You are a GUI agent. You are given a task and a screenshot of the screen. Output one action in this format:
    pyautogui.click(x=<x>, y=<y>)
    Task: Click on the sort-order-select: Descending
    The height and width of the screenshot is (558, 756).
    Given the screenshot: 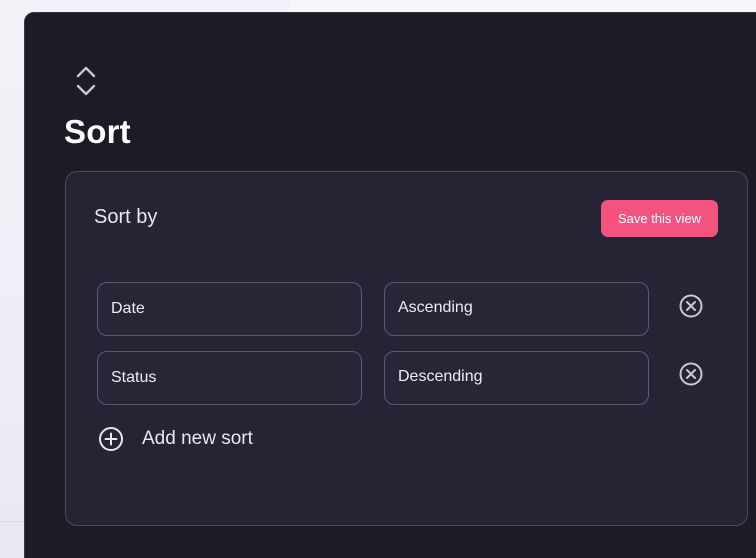 What is the action you would take?
    pyautogui.click(x=516, y=378)
    